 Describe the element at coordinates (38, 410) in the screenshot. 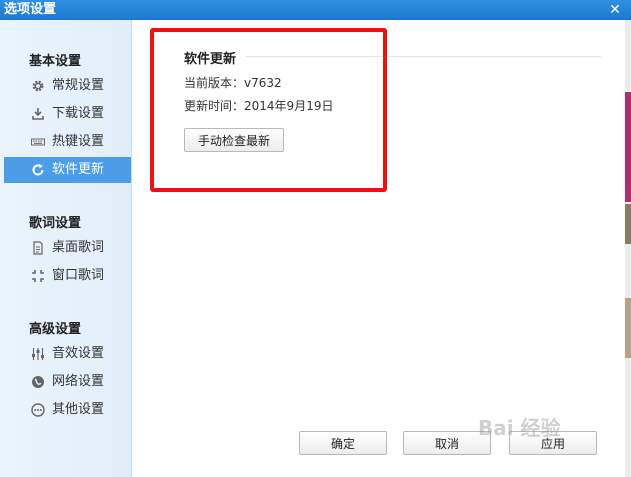

I see `more-icon` at that location.